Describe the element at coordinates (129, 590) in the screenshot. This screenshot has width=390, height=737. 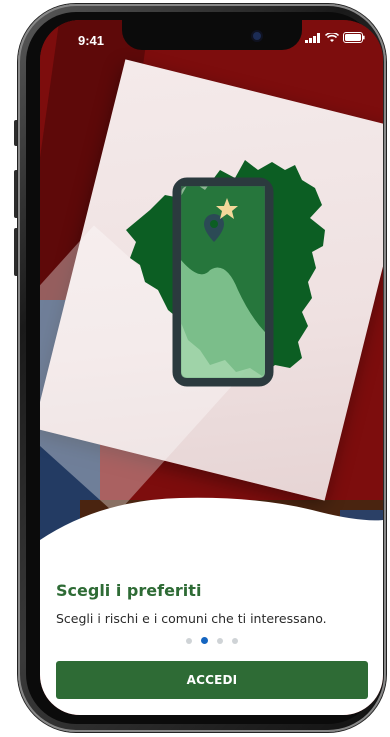
I see `onboarding-title: Scegli i preferiti` at that location.